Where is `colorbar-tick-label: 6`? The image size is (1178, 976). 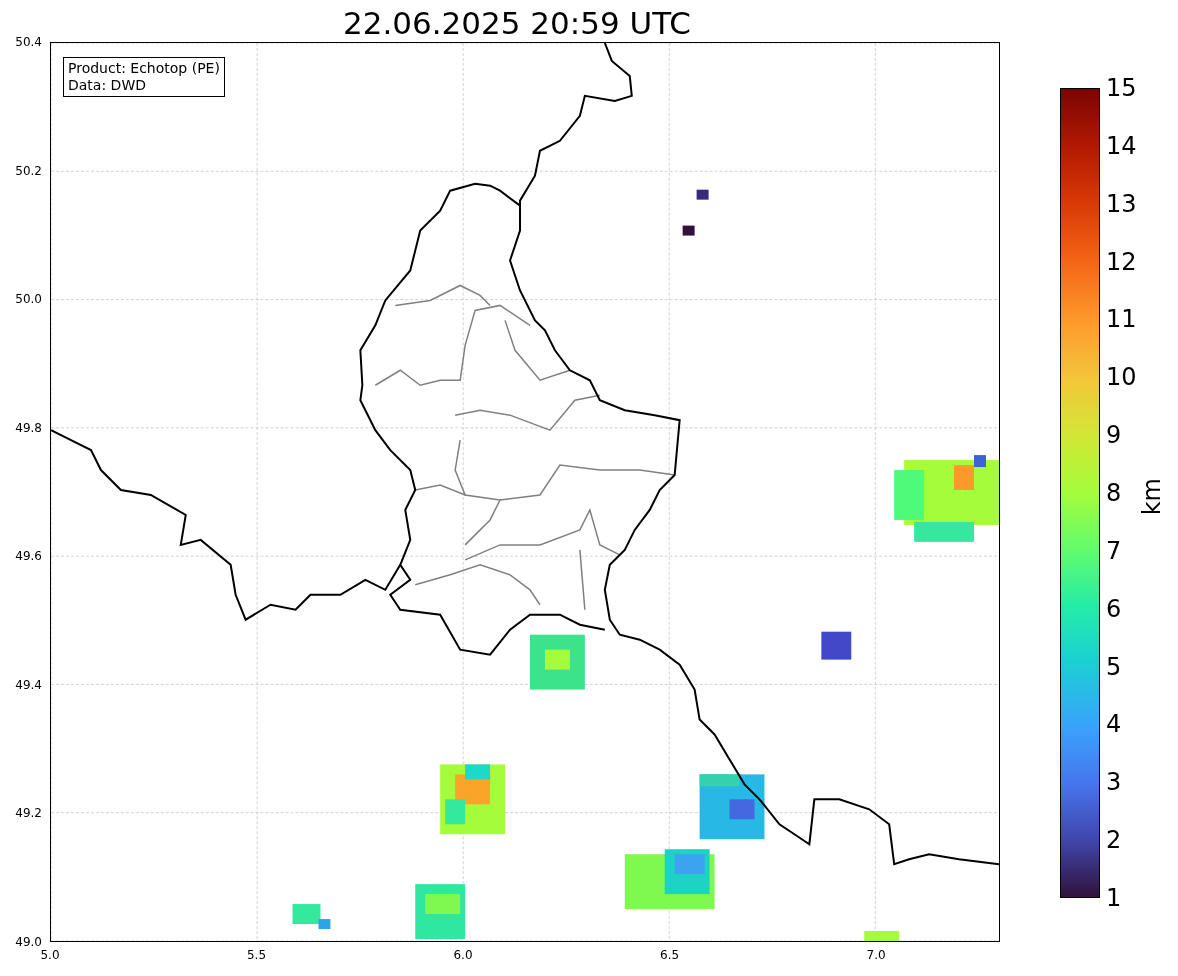 colorbar-tick-label: 6 is located at coordinates (1114, 608).